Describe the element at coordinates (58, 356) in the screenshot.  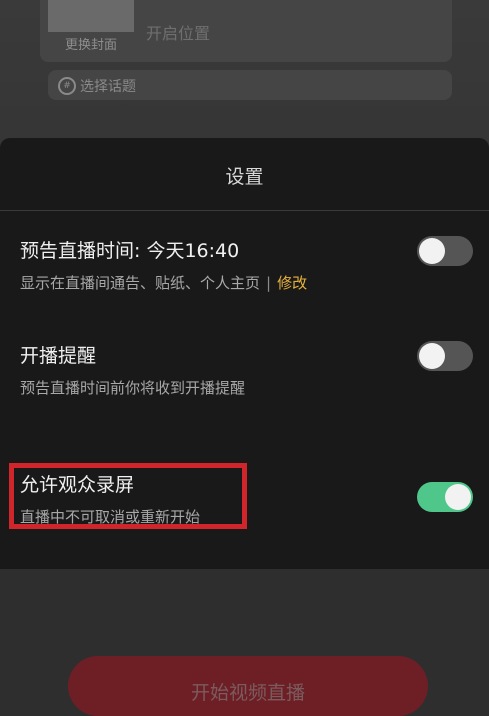
I see `start-reminder-title: 开播提醒` at that location.